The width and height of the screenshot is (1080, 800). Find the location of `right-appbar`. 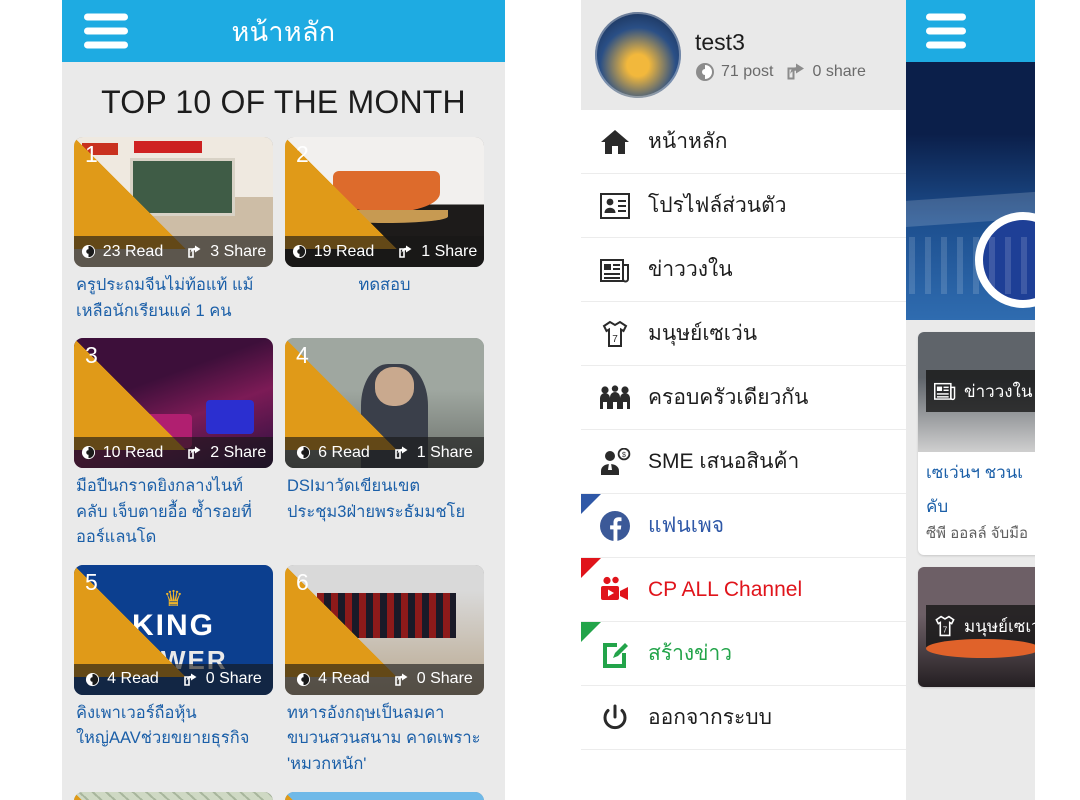

right-appbar is located at coordinates (970, 31).